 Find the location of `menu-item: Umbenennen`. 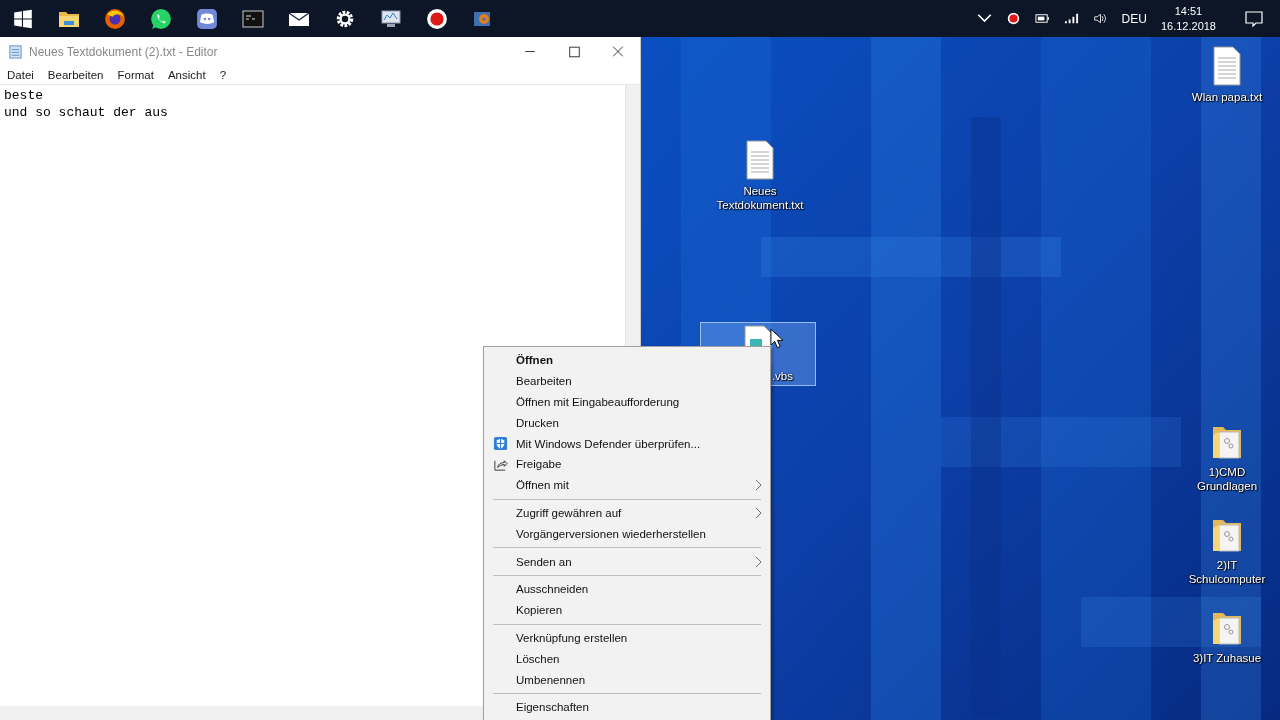

menu-item: Umbenennen is located at coordinates (627, 679).